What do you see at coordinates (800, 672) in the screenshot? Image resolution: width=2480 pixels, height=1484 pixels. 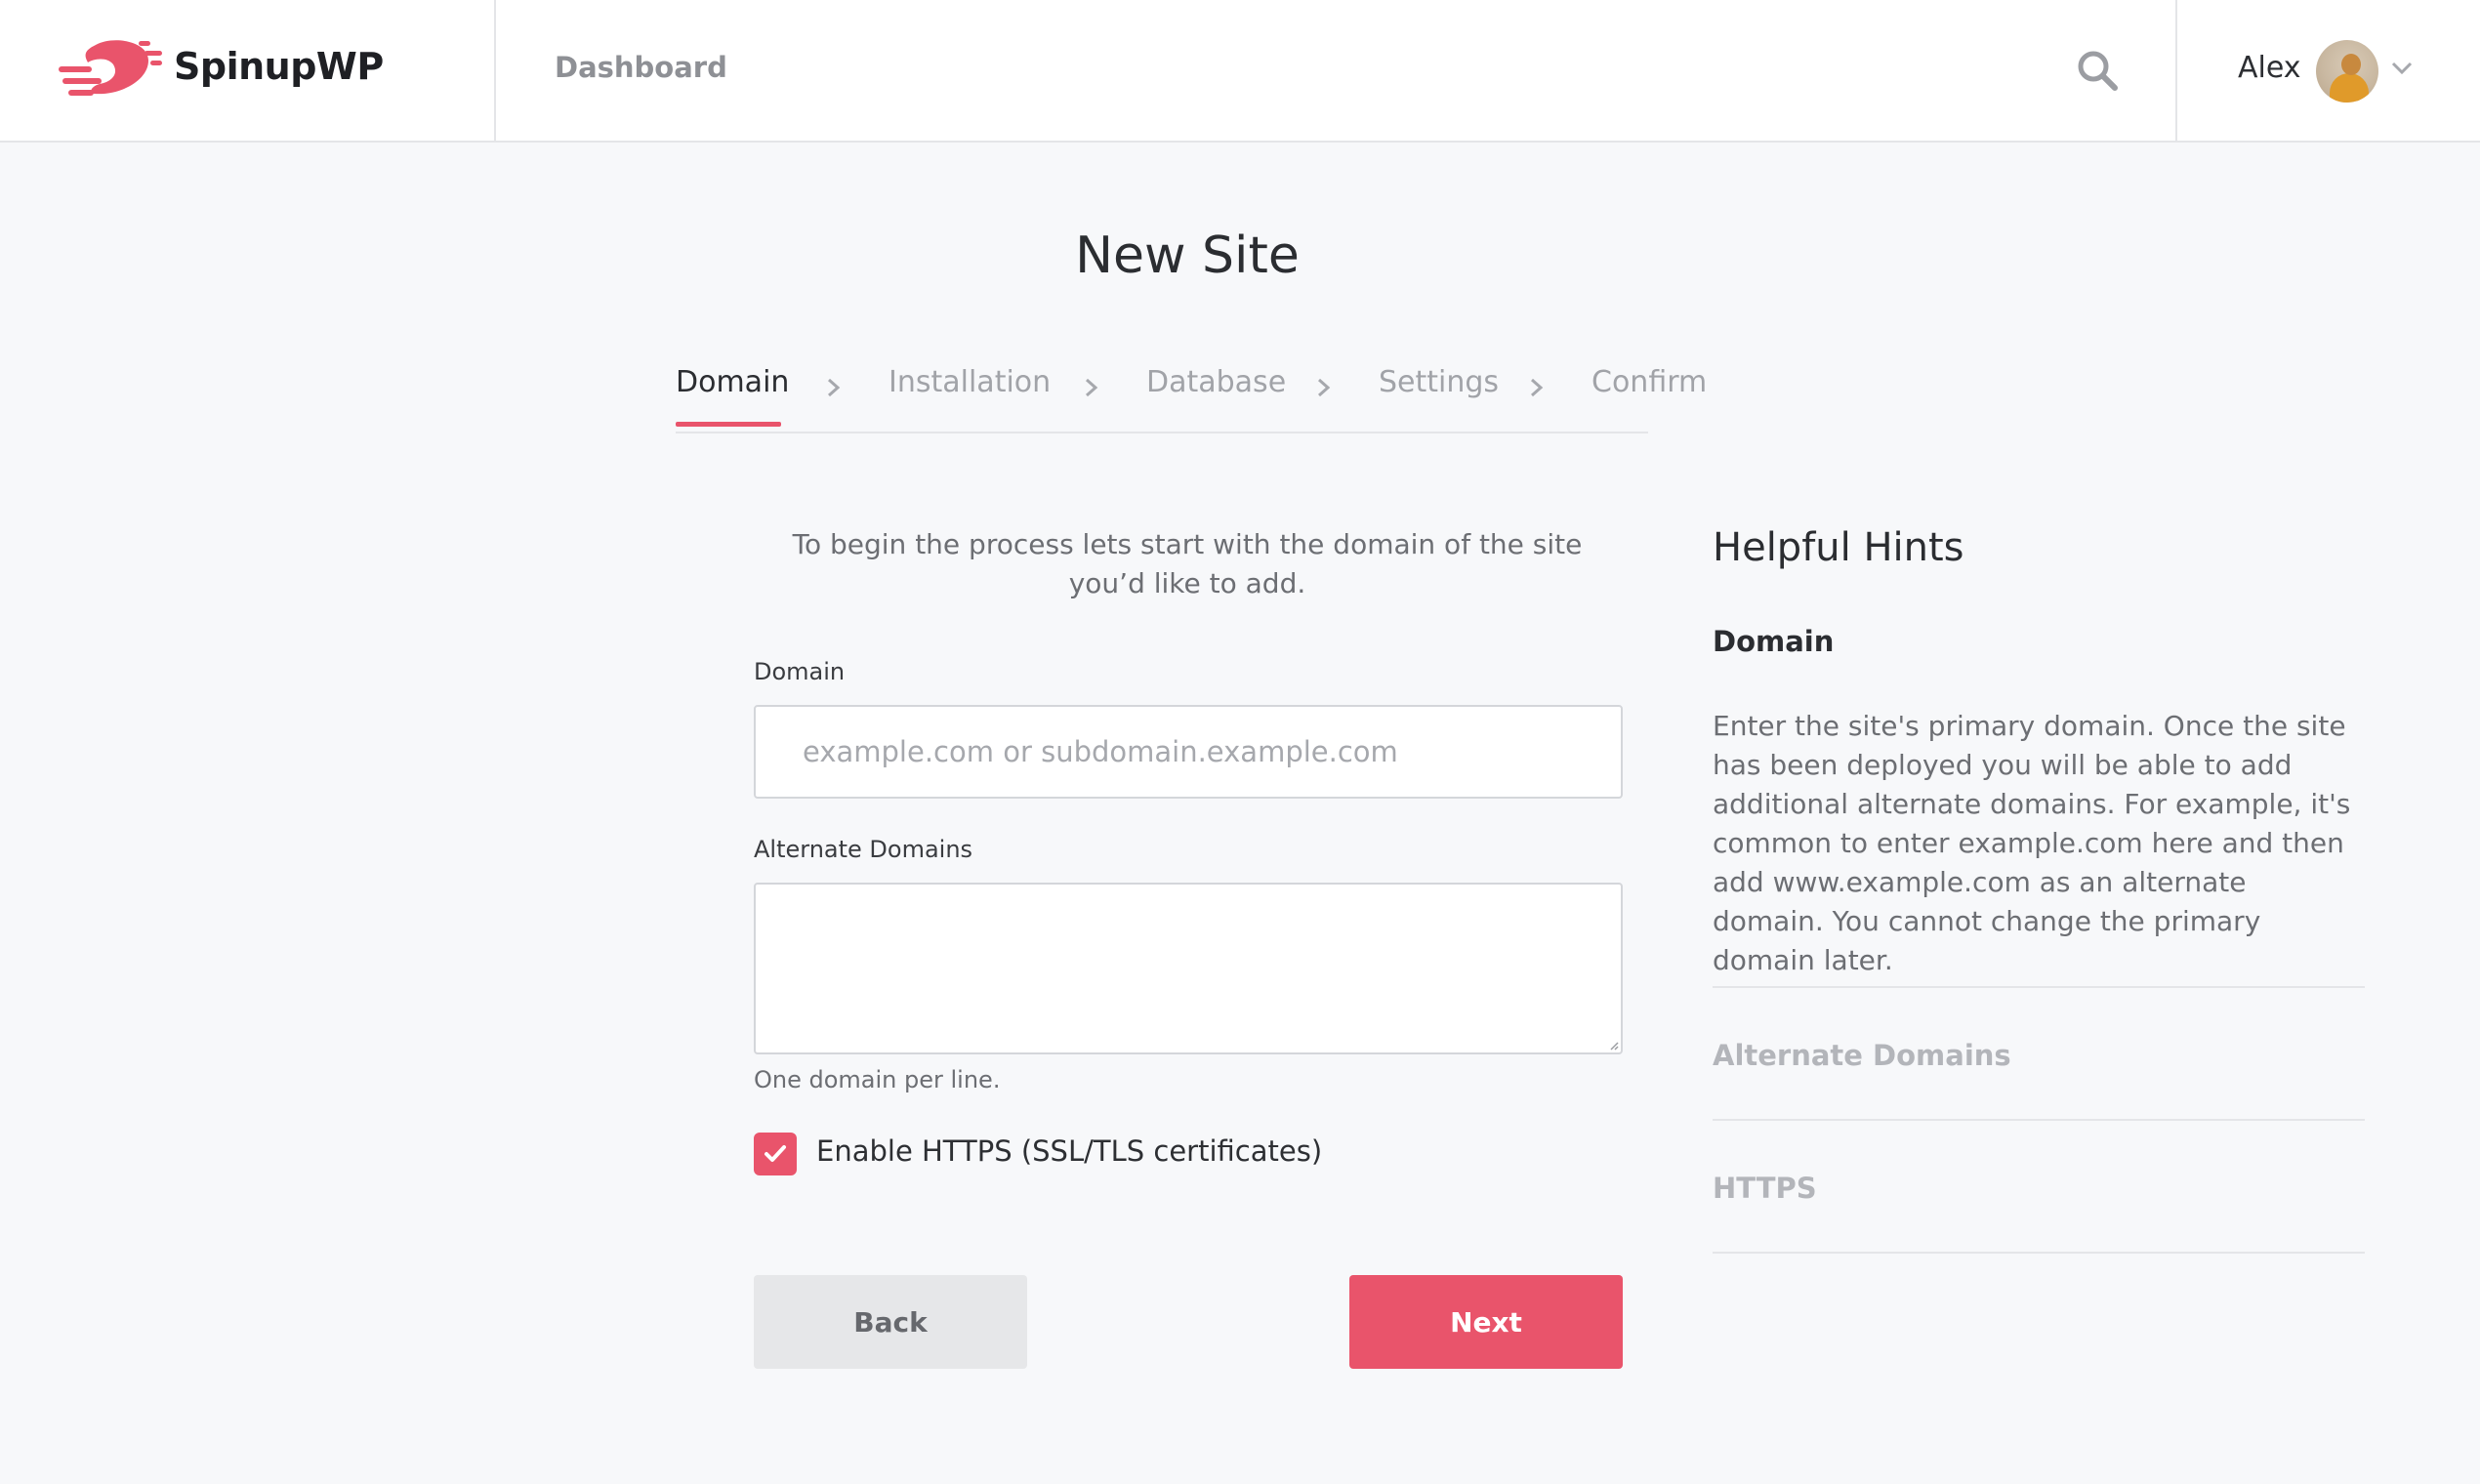 I see `domain-label: Domain` at bounding box center [800, 672].